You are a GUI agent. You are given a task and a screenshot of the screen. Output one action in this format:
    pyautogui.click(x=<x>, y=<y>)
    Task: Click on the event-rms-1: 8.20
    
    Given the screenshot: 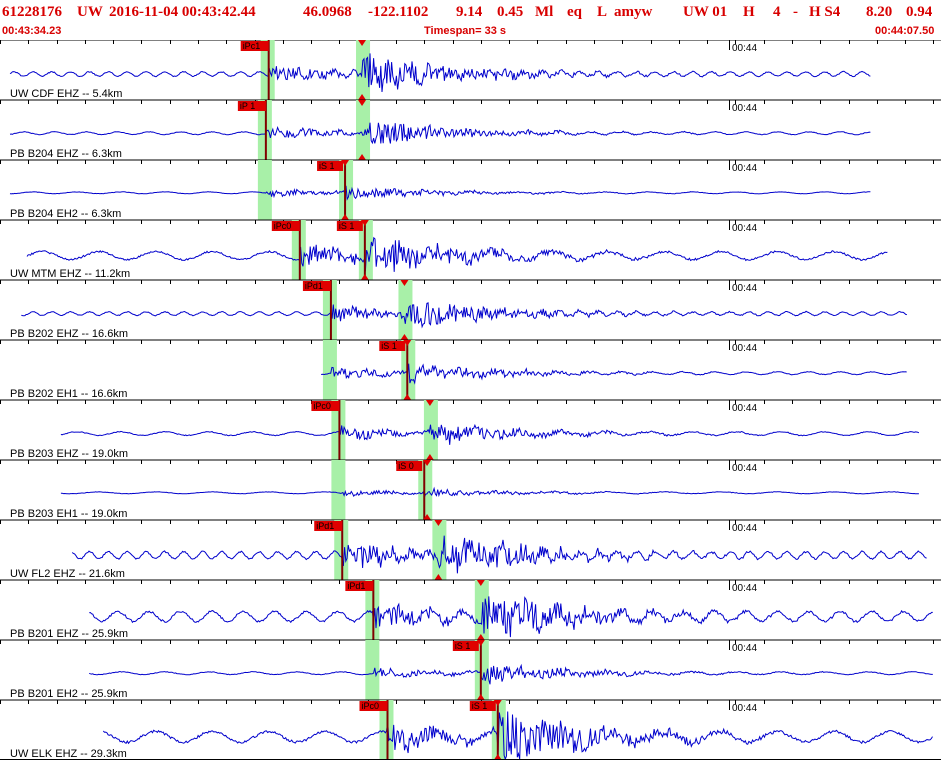 What is the action you would take?
    pyautogui.click(x=879, y=12)
    